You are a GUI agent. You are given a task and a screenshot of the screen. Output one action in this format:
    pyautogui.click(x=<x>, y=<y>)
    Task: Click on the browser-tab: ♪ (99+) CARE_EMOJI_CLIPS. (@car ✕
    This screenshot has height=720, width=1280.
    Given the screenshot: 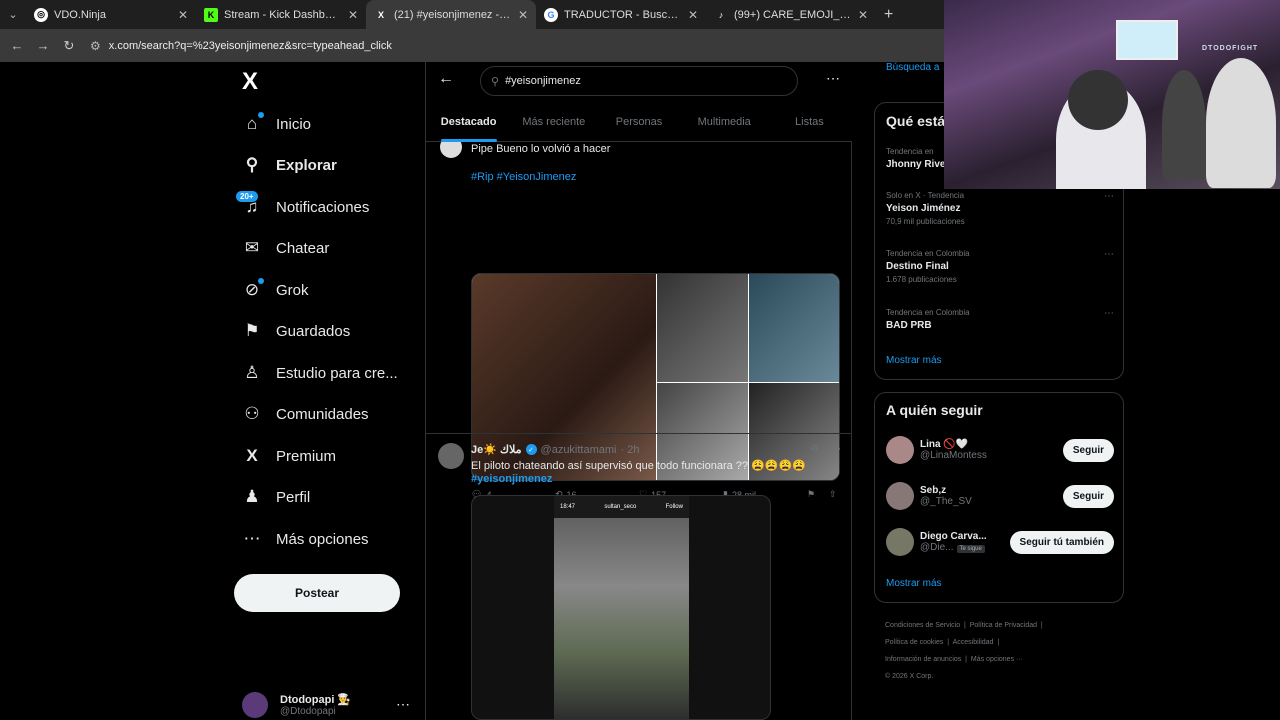 What is the action you would take?
    pyautogui.click(x=791, y=14)
    